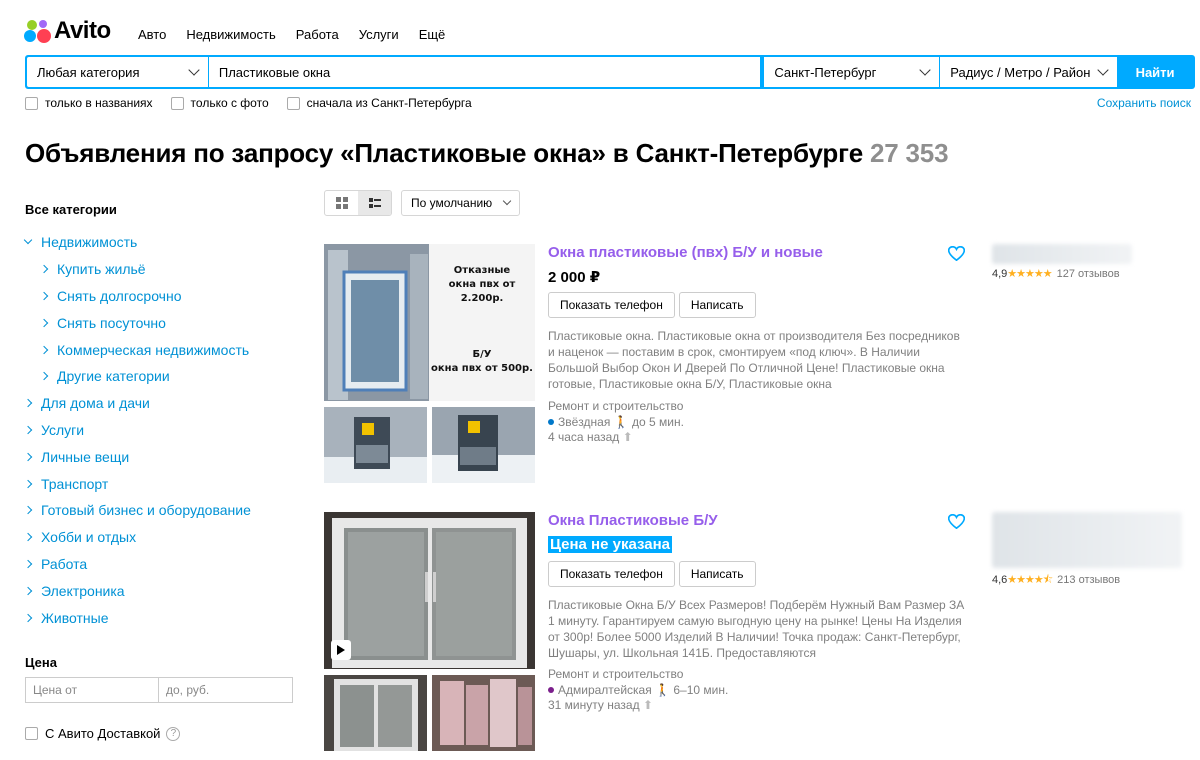  I want to click on rating-value: 4,9, so click(1000, 274).